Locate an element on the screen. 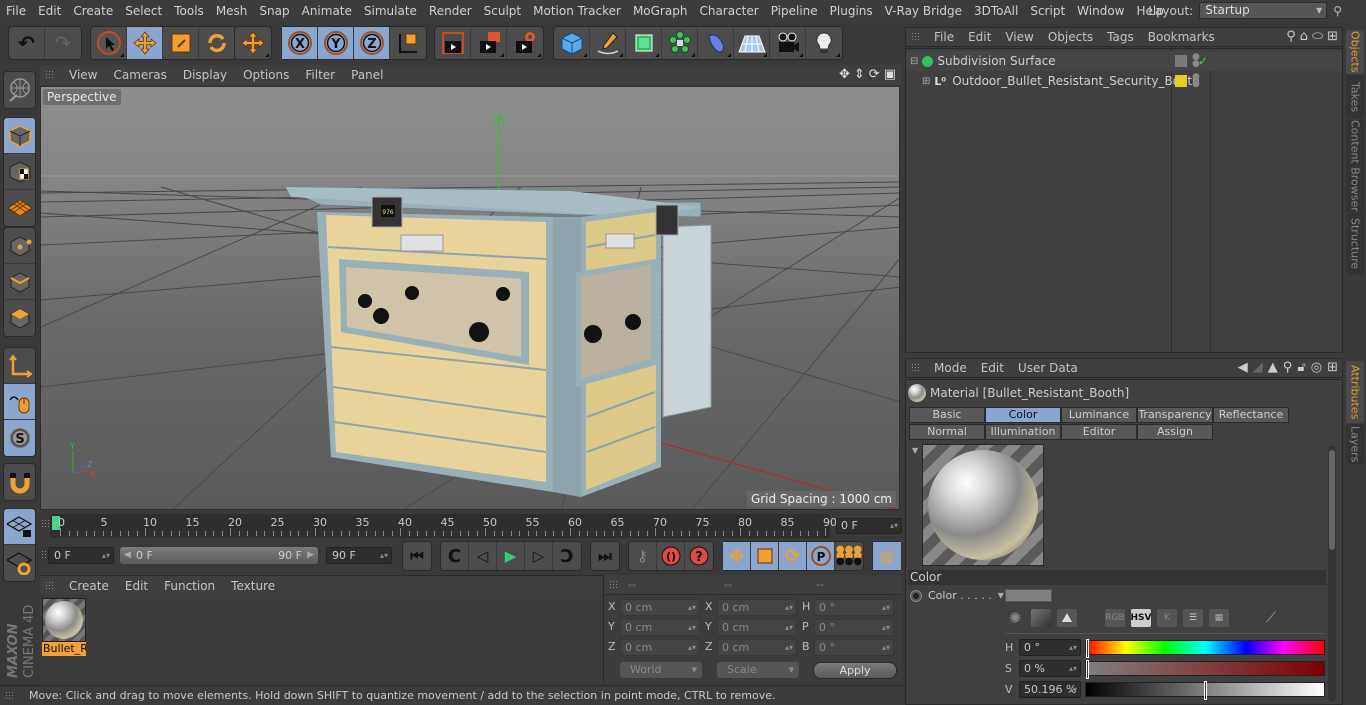 This screenshot has height=705, width=1366. redo-button: ↷ is located at coordinates (63, 43).